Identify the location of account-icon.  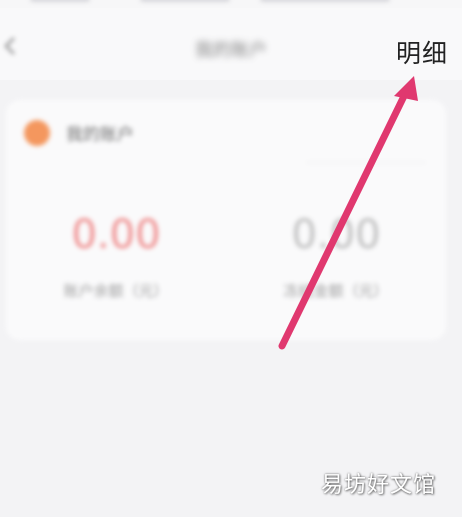
(37, 133).